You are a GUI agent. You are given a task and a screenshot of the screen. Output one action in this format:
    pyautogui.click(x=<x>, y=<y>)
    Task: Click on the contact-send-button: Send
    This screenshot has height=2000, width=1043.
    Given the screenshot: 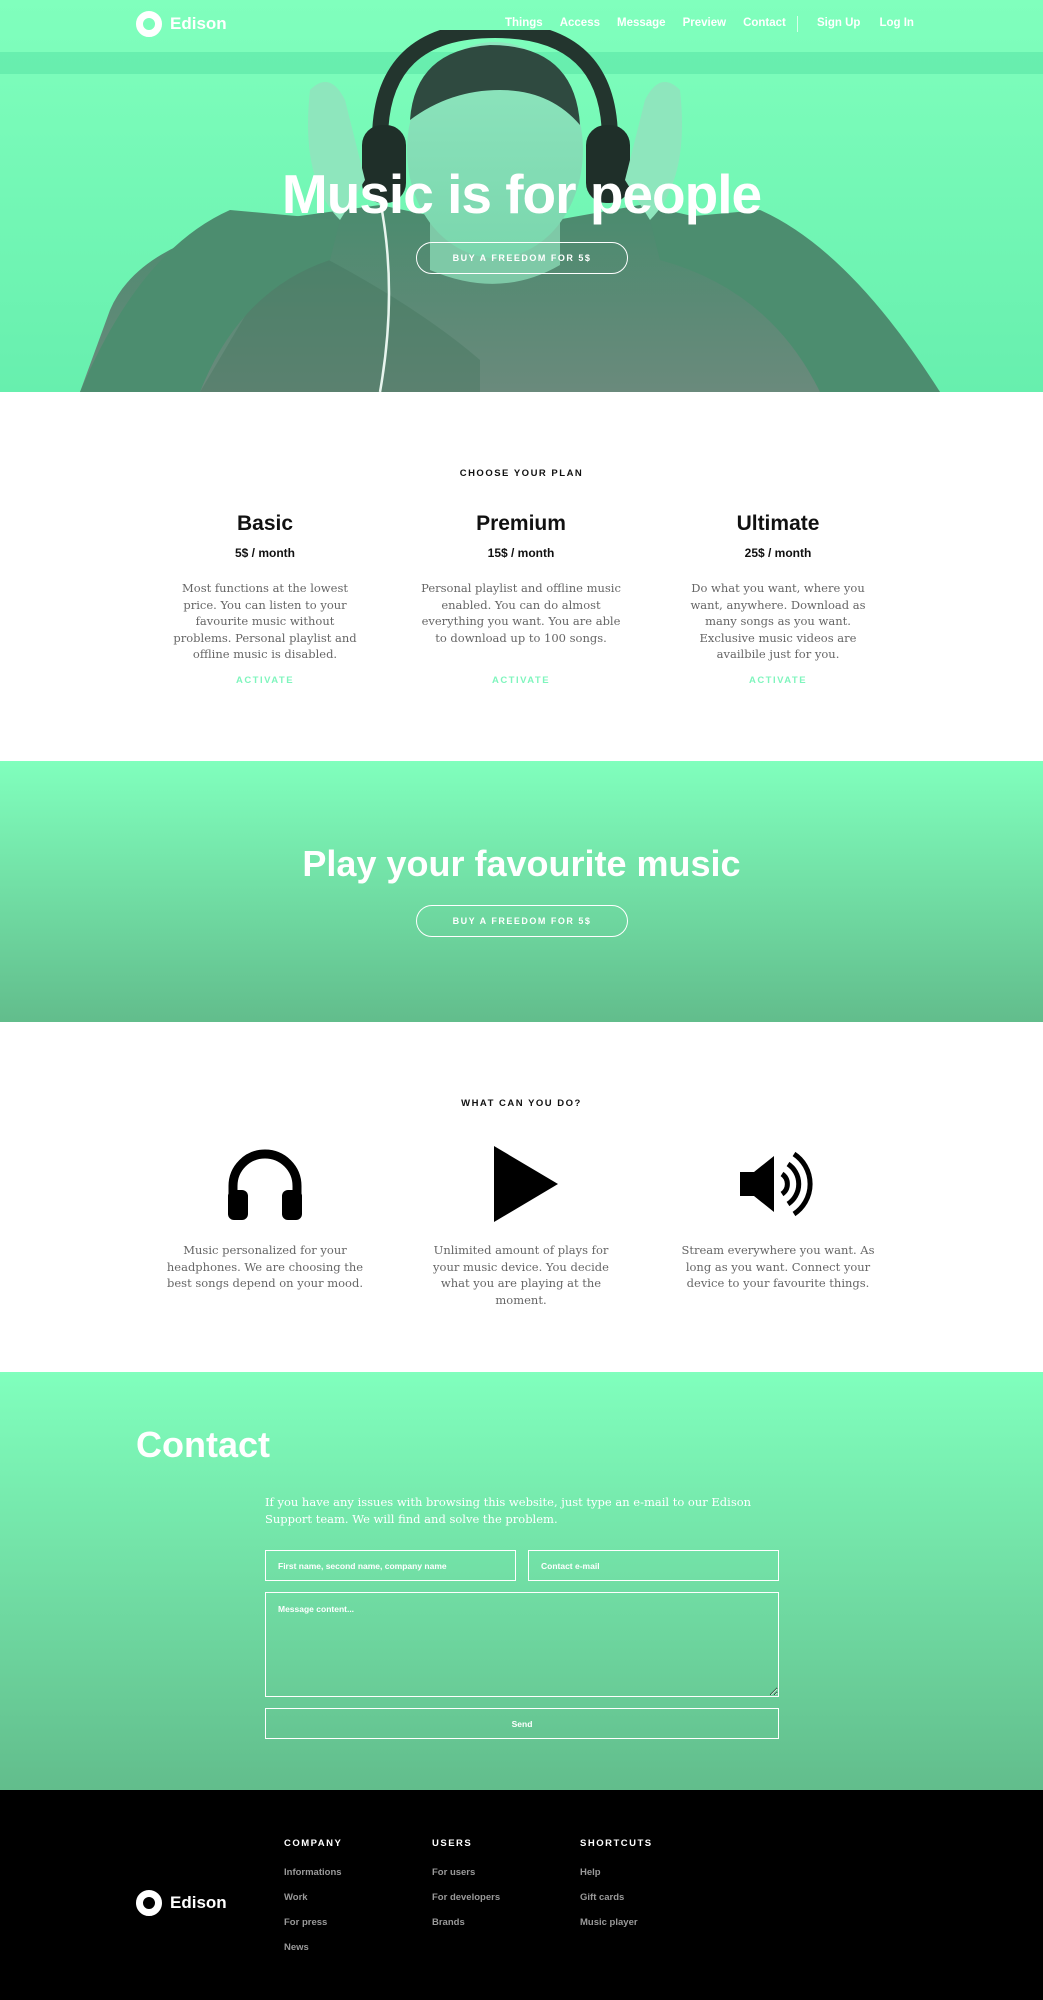 What is the action you would take?
    pyautogui.click(x=522, y=1723)
    